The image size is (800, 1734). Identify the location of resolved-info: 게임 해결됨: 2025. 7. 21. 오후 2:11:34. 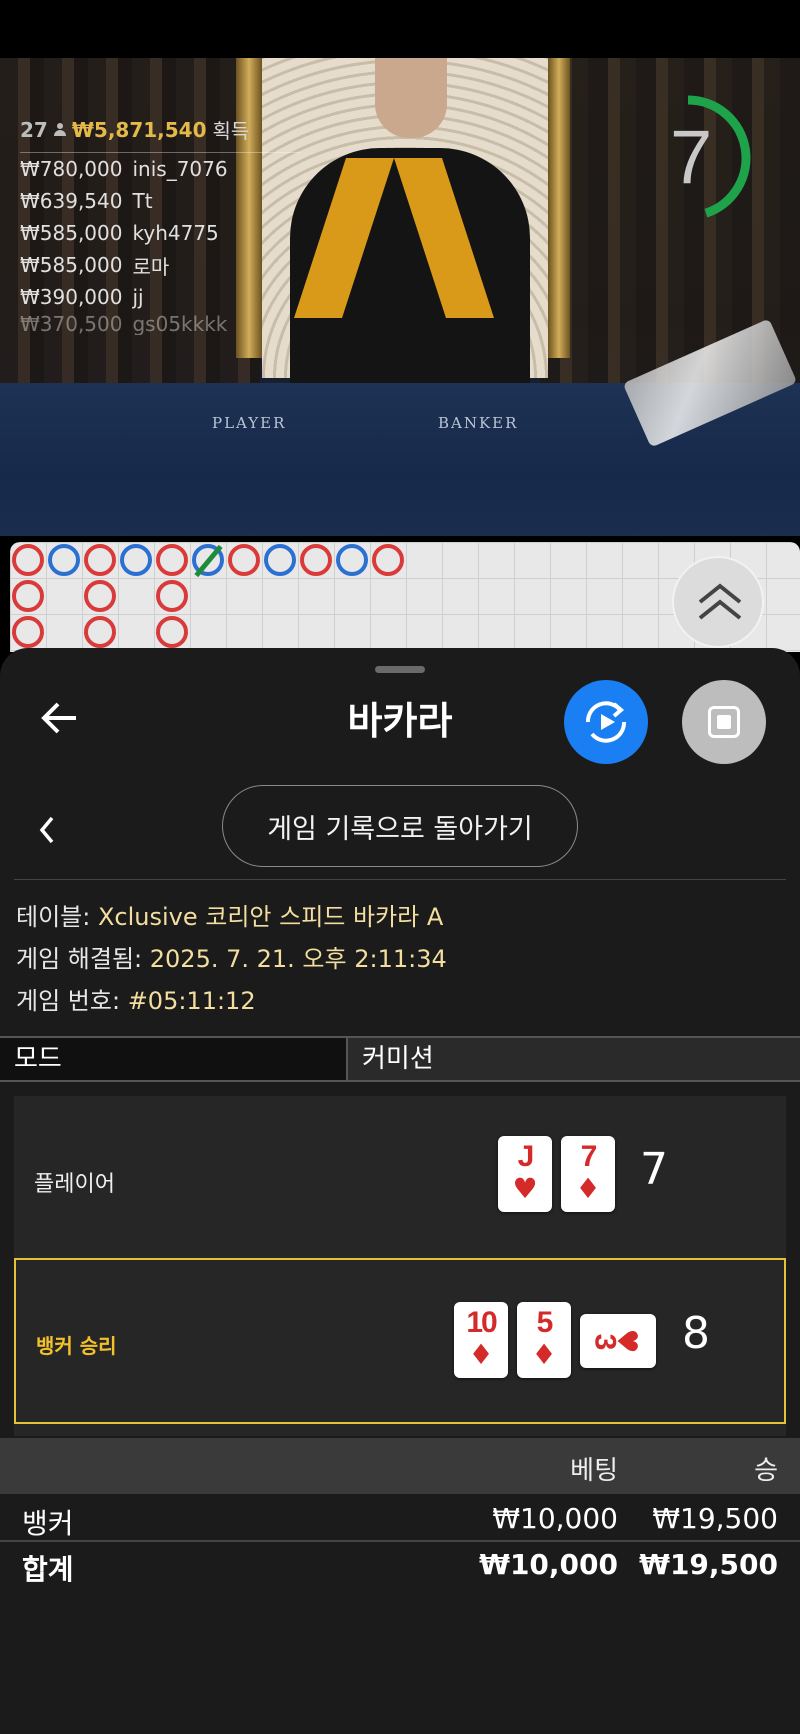
(231, 959).